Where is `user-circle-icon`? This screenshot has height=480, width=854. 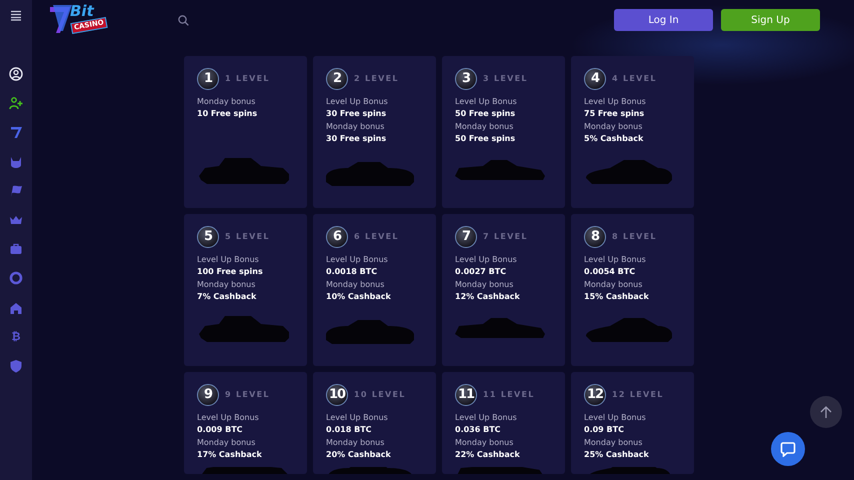
user-circle-icon is located at coordinates (16, 74).